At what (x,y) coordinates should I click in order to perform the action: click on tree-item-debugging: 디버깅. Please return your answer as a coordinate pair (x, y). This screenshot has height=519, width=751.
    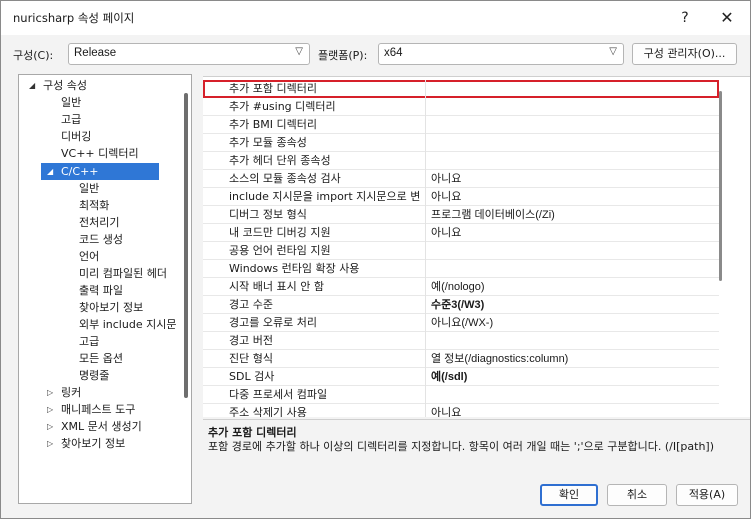
    Looking at the image, I should click on (105, 136).